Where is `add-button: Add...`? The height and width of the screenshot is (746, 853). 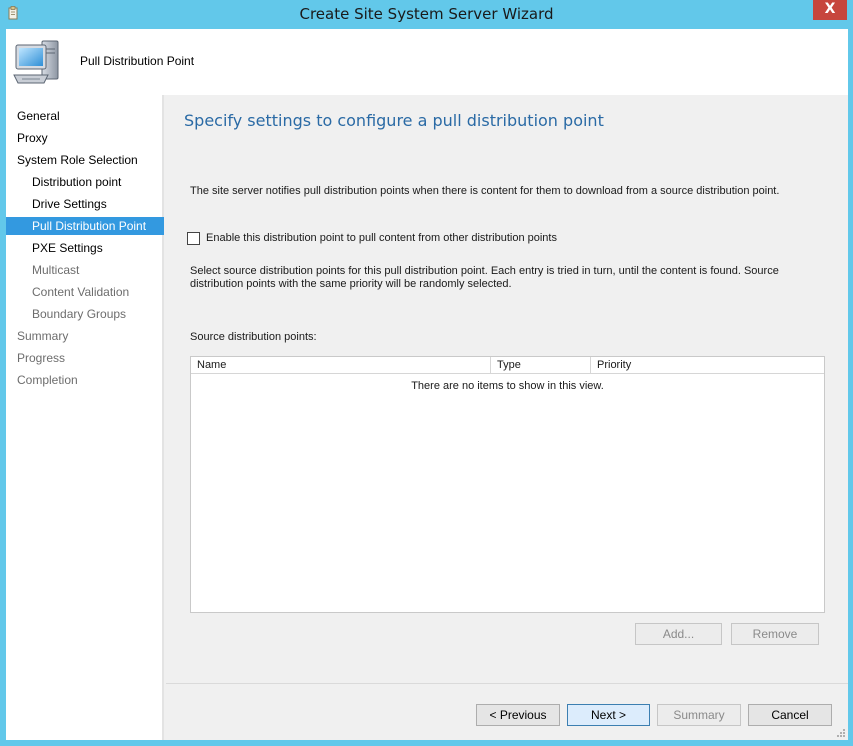 add-button: Add... is located at coordinates (678, 634).